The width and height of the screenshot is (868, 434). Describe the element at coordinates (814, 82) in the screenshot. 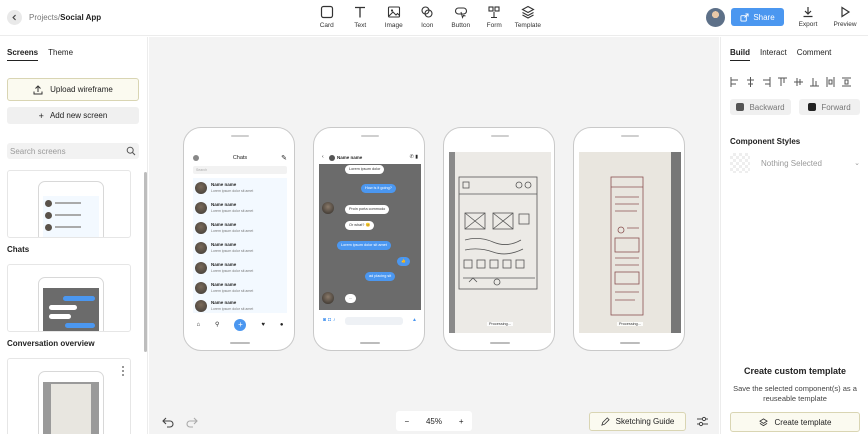

I see `align-bottom-icon` at that location.